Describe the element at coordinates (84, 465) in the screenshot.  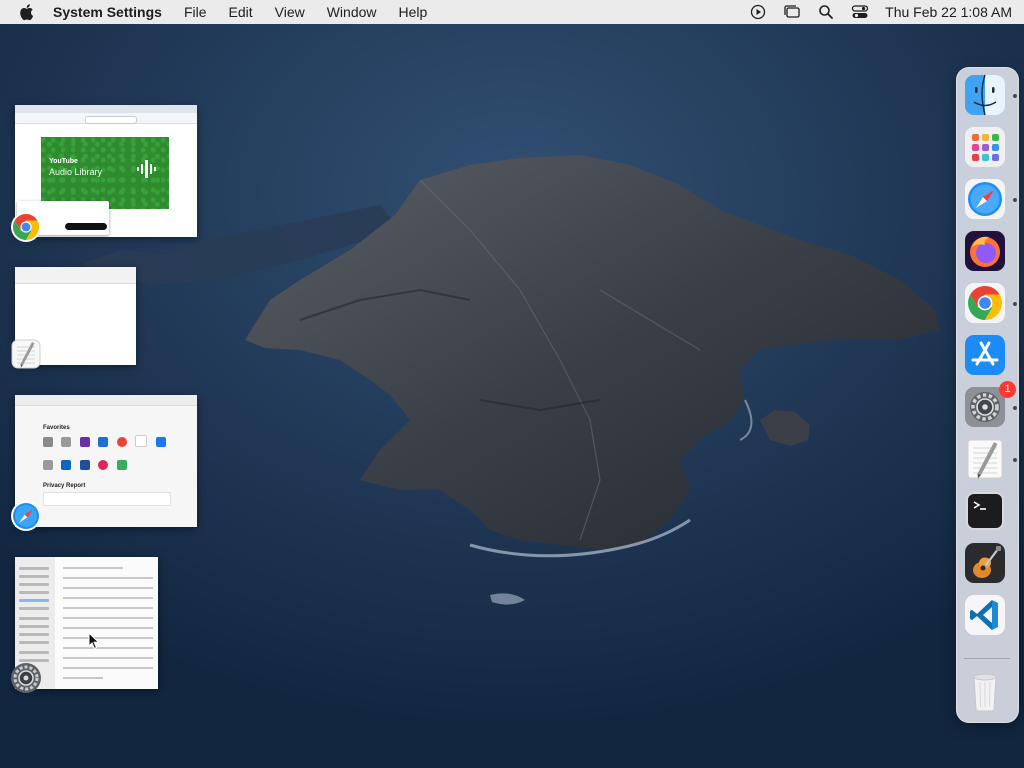
I see `favorite-weather-icon` at that location.